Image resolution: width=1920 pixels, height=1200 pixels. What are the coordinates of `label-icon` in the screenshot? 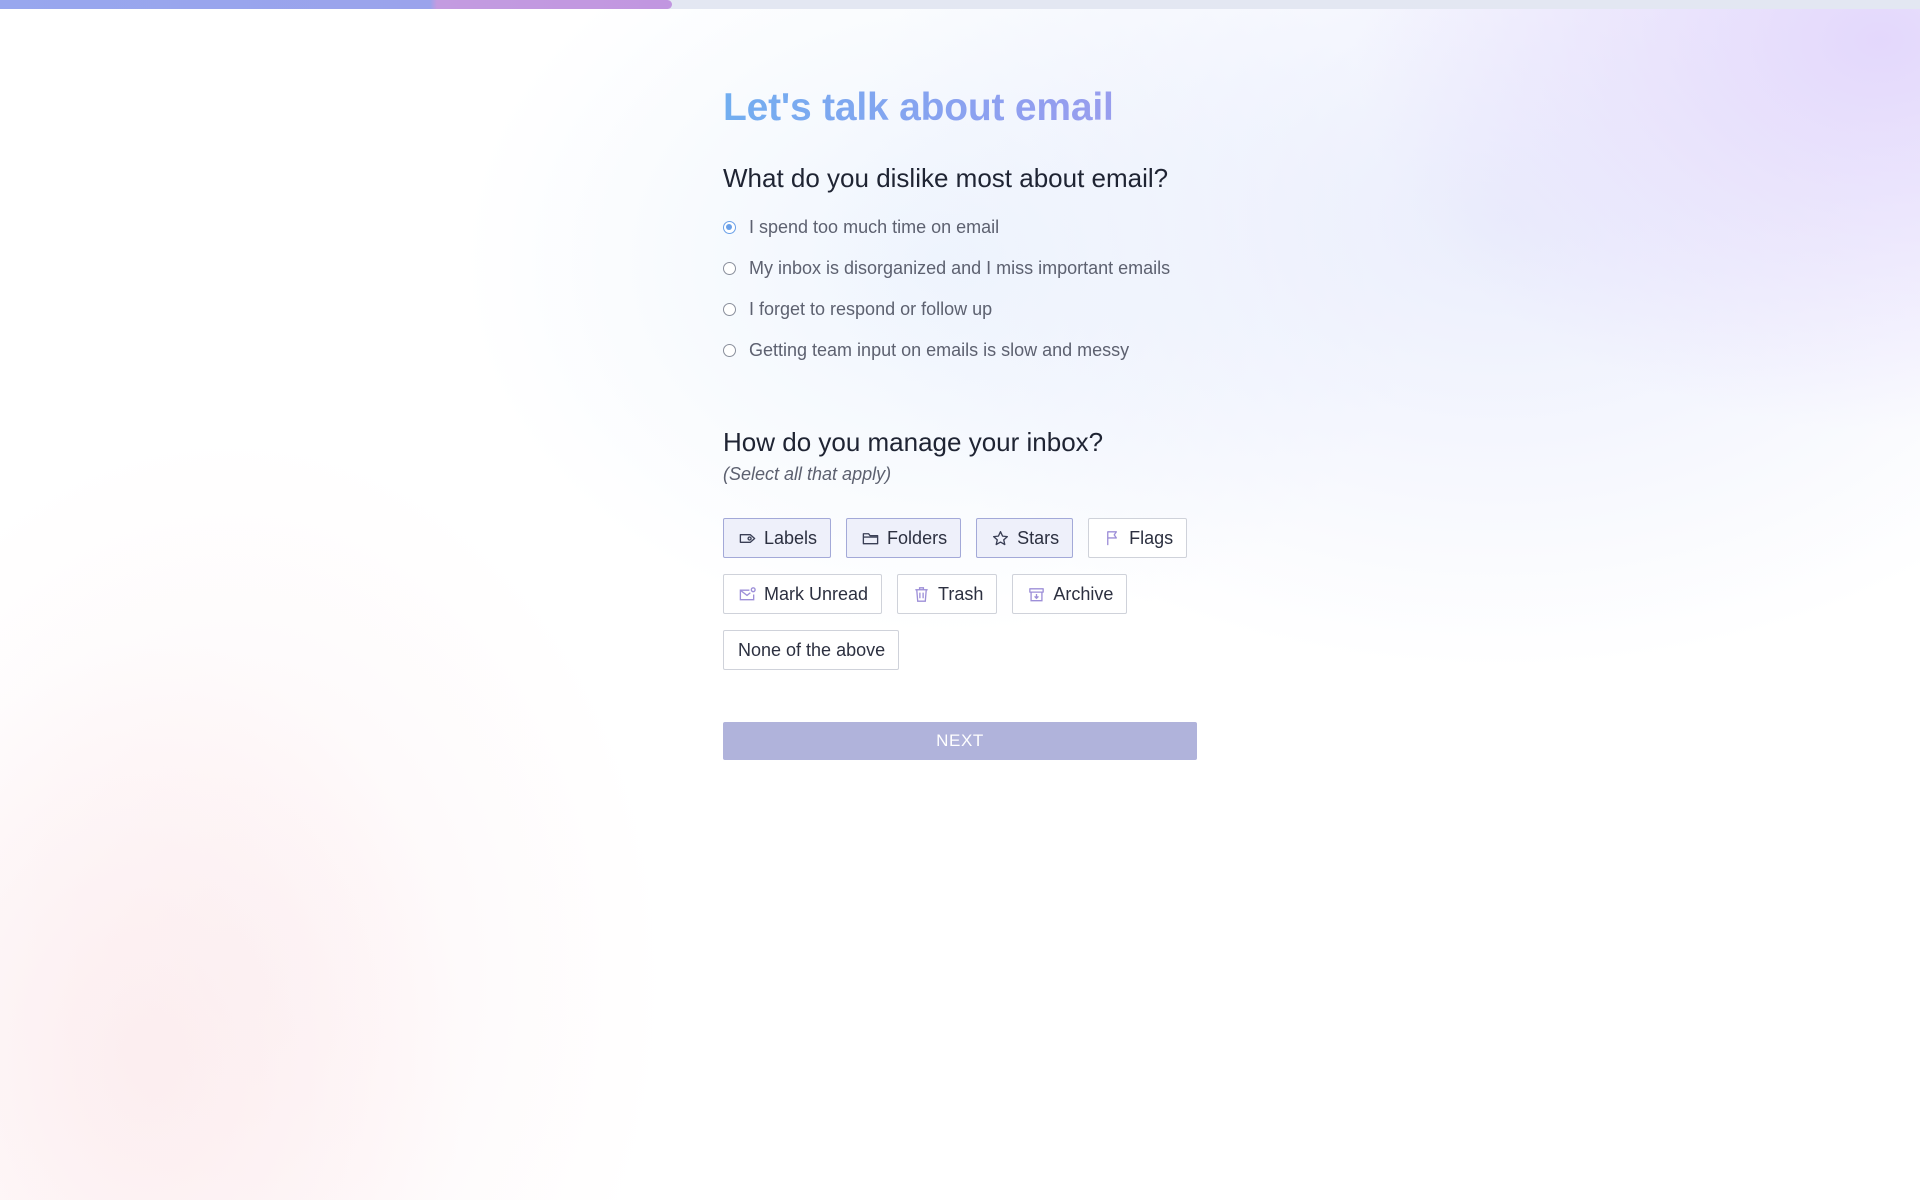 It's located at (747, 538).